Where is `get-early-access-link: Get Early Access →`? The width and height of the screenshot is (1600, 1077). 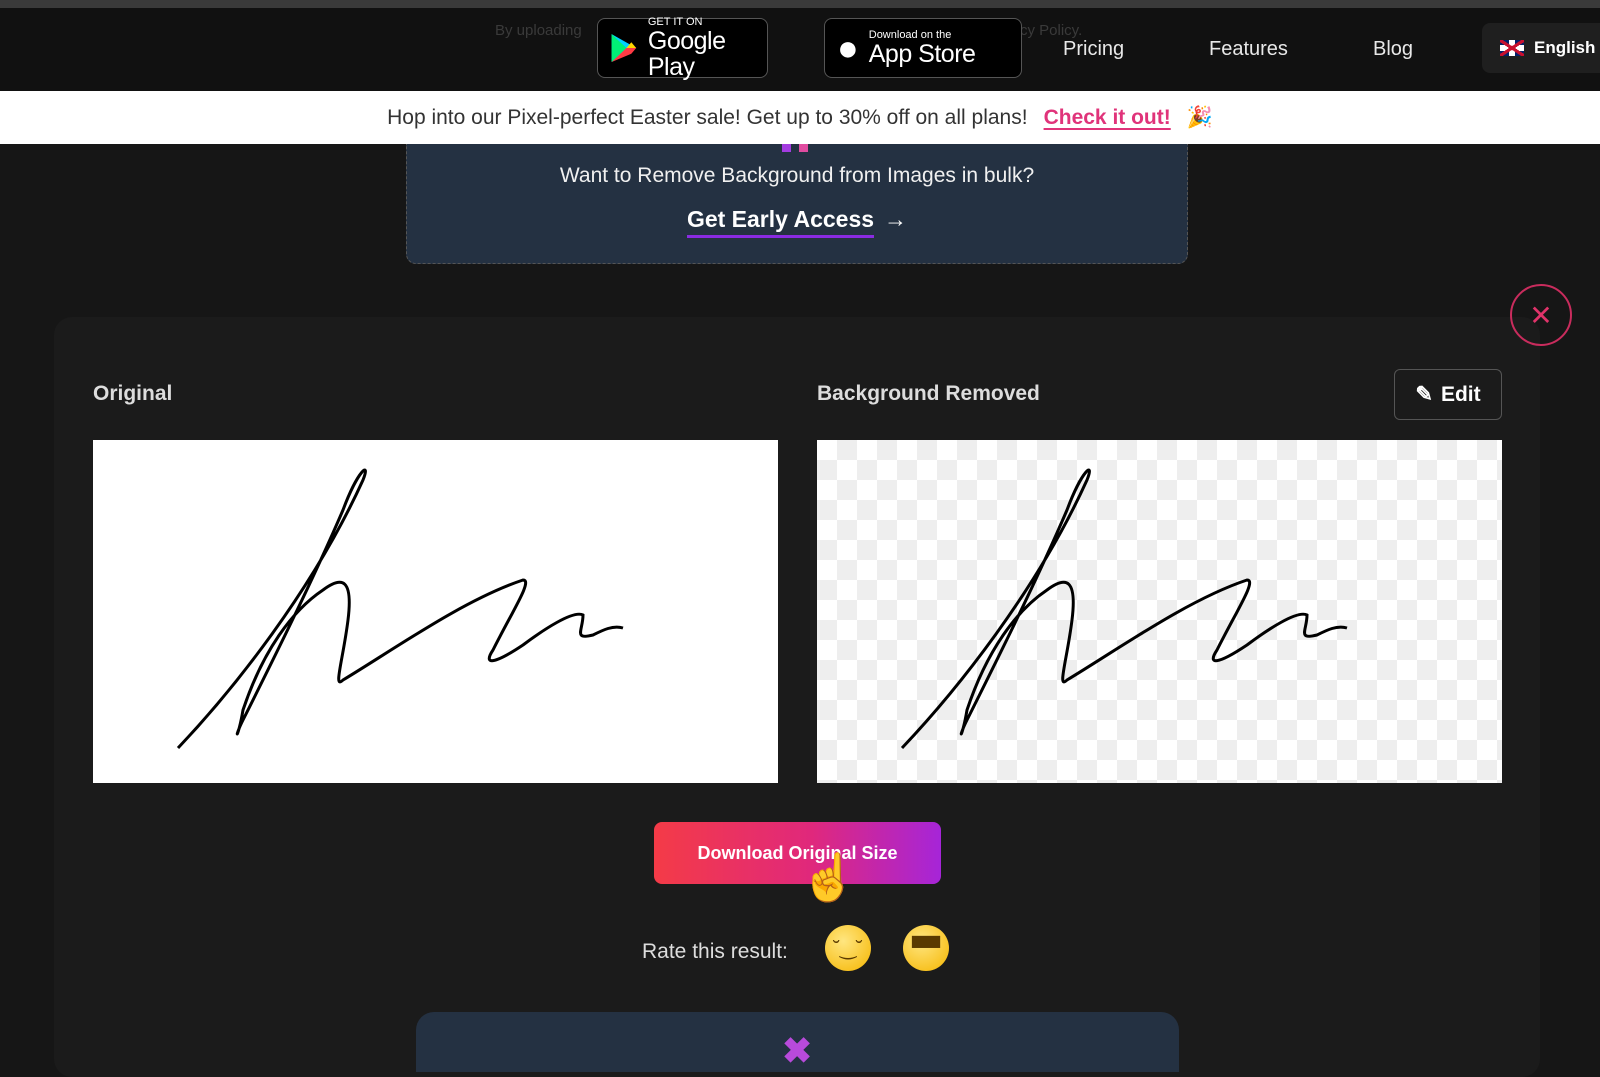 get-early-access-link: Get Early Access → is located at coordinates (797, 222).